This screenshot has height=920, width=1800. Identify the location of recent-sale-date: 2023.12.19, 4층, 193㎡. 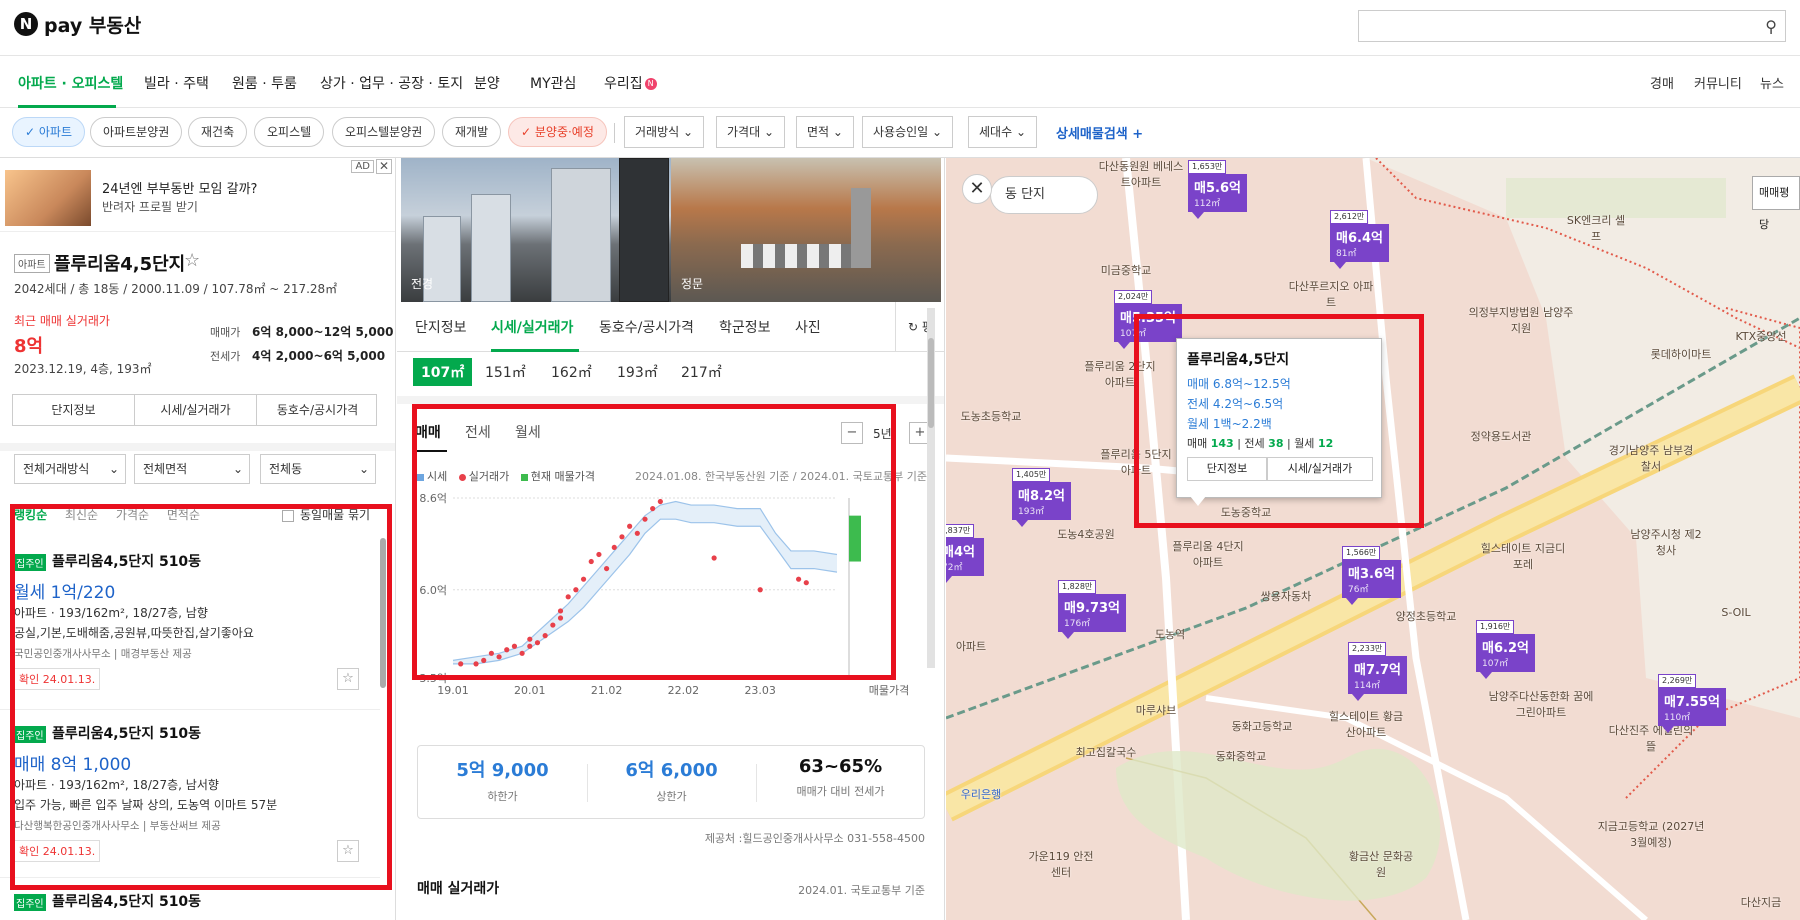
(83, 369).